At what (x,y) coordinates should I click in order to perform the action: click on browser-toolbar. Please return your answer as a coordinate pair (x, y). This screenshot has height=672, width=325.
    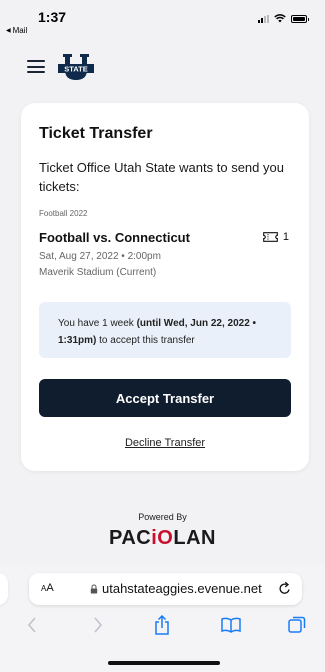
    Looking at the image, I should click on (162, 626).